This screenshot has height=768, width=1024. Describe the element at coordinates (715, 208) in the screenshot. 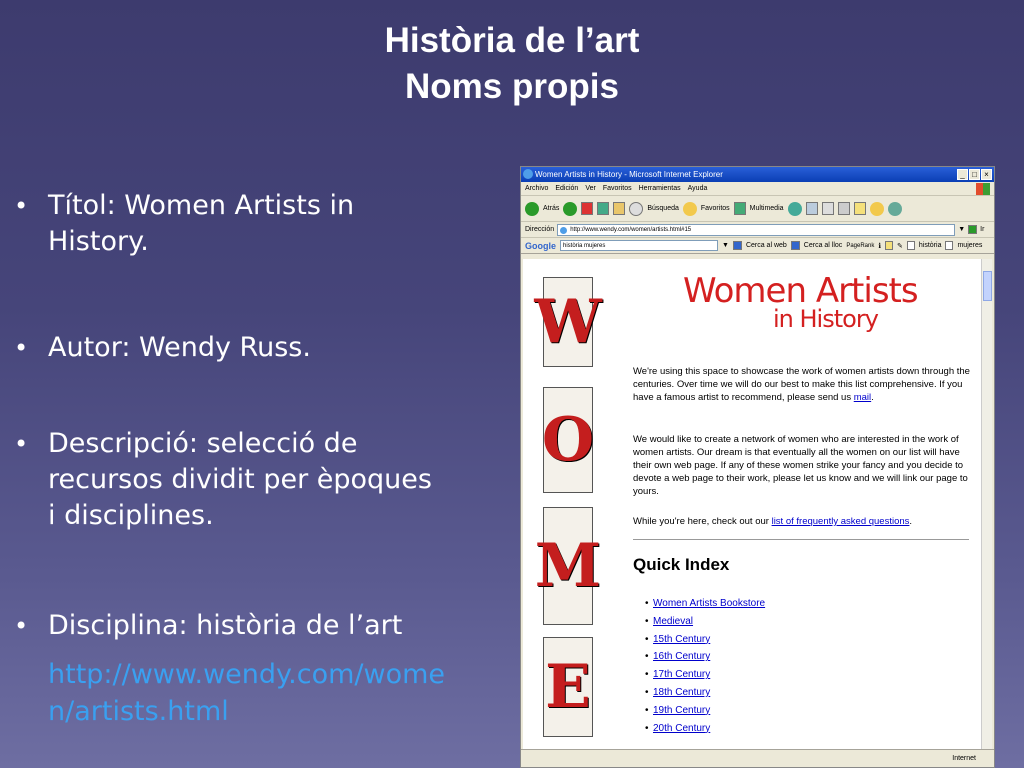

I see `favorites-button-label: Favoritos` at that location.